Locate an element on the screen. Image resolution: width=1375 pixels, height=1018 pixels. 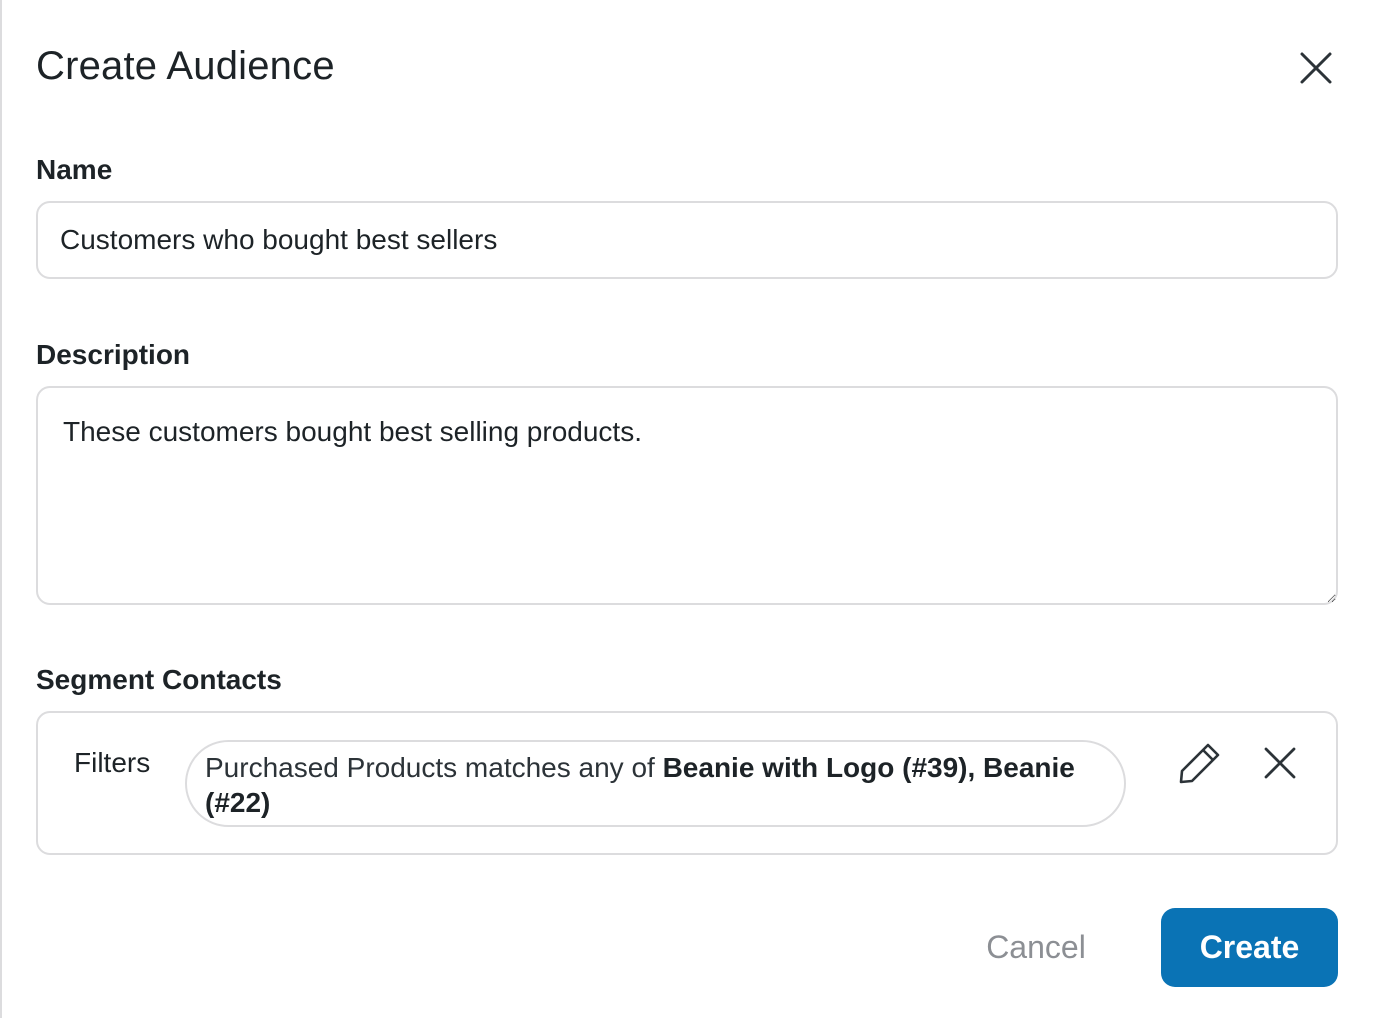
remove-filter-button is located at coordinates (1280, 765).